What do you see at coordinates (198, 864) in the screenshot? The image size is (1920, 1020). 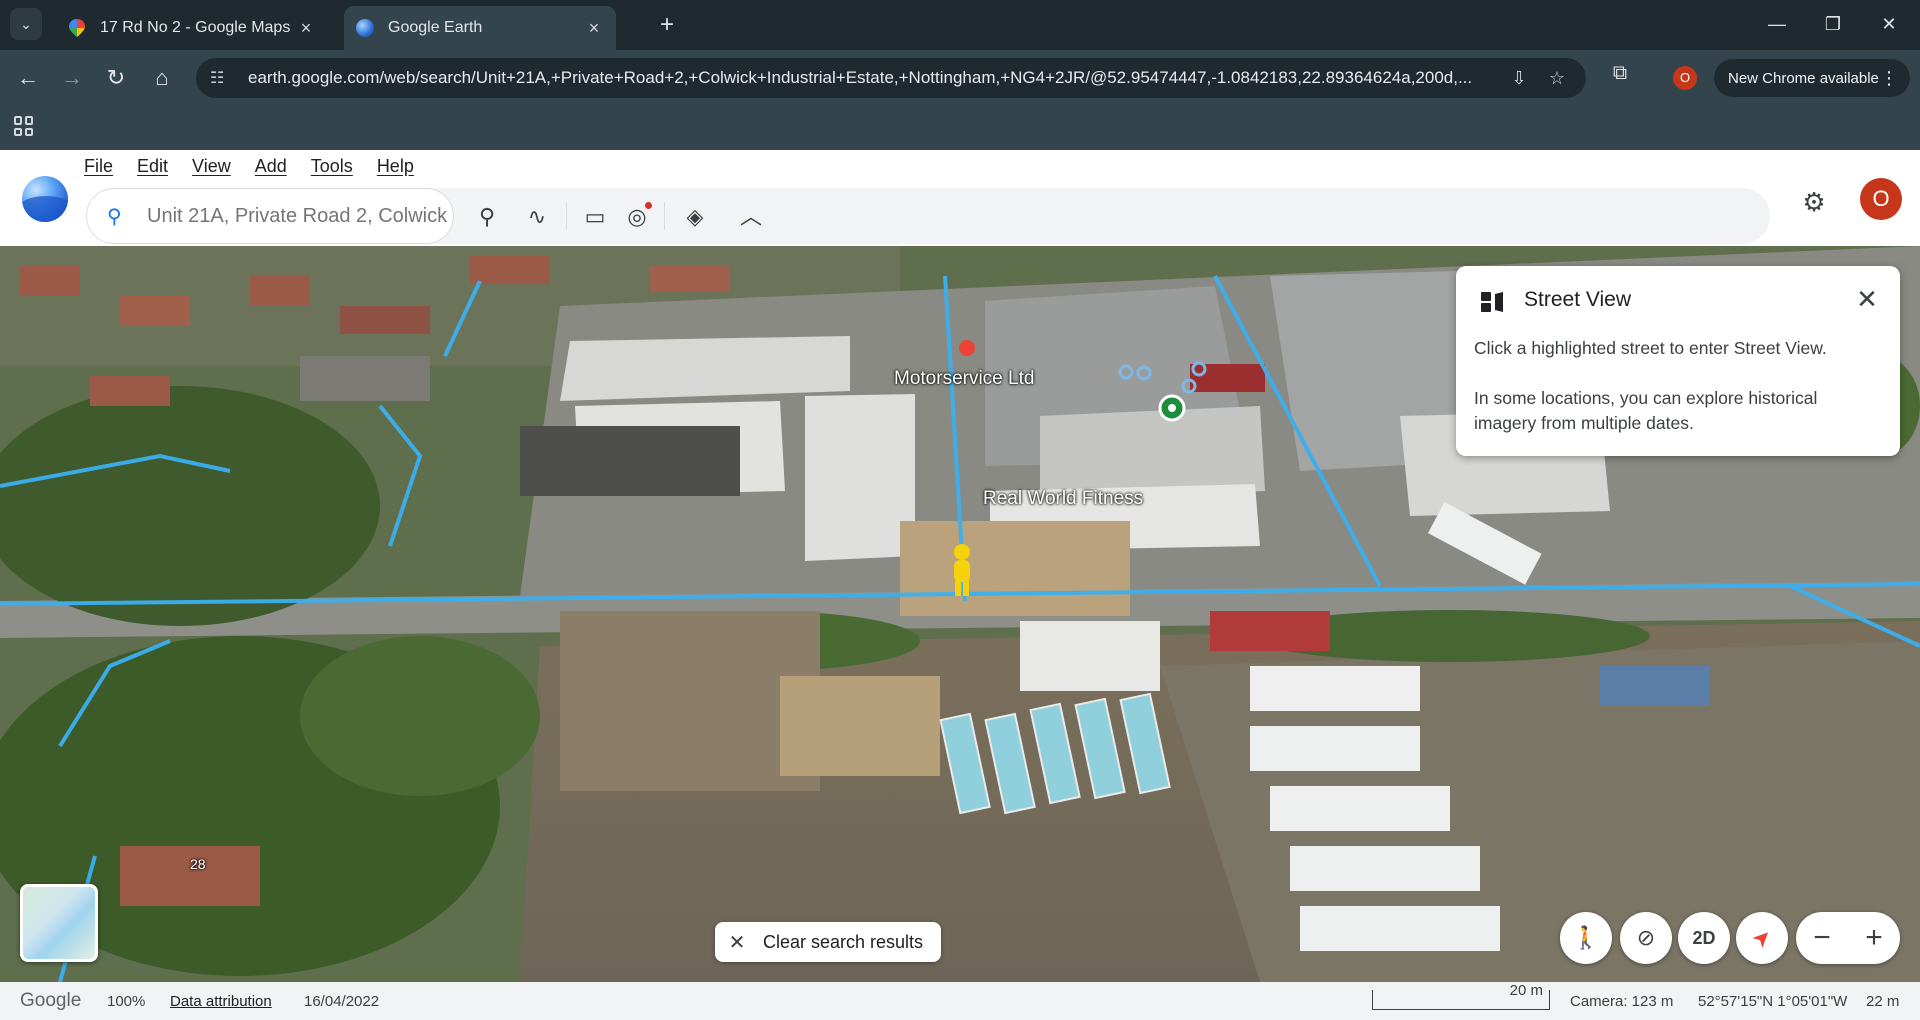 I see `house-number-label: 28` at bounding box center [198, 864].